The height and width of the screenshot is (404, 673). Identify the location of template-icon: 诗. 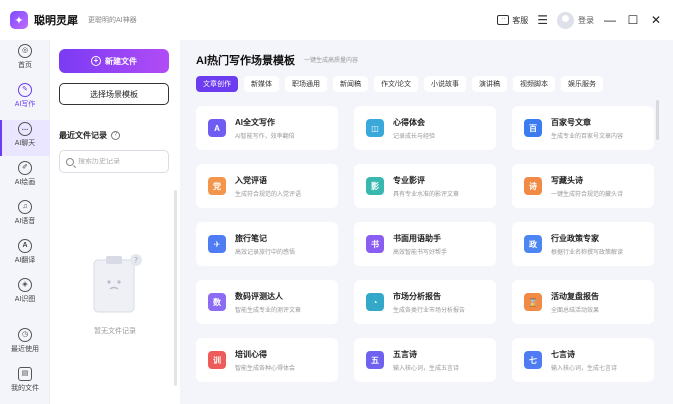
(533, 186).